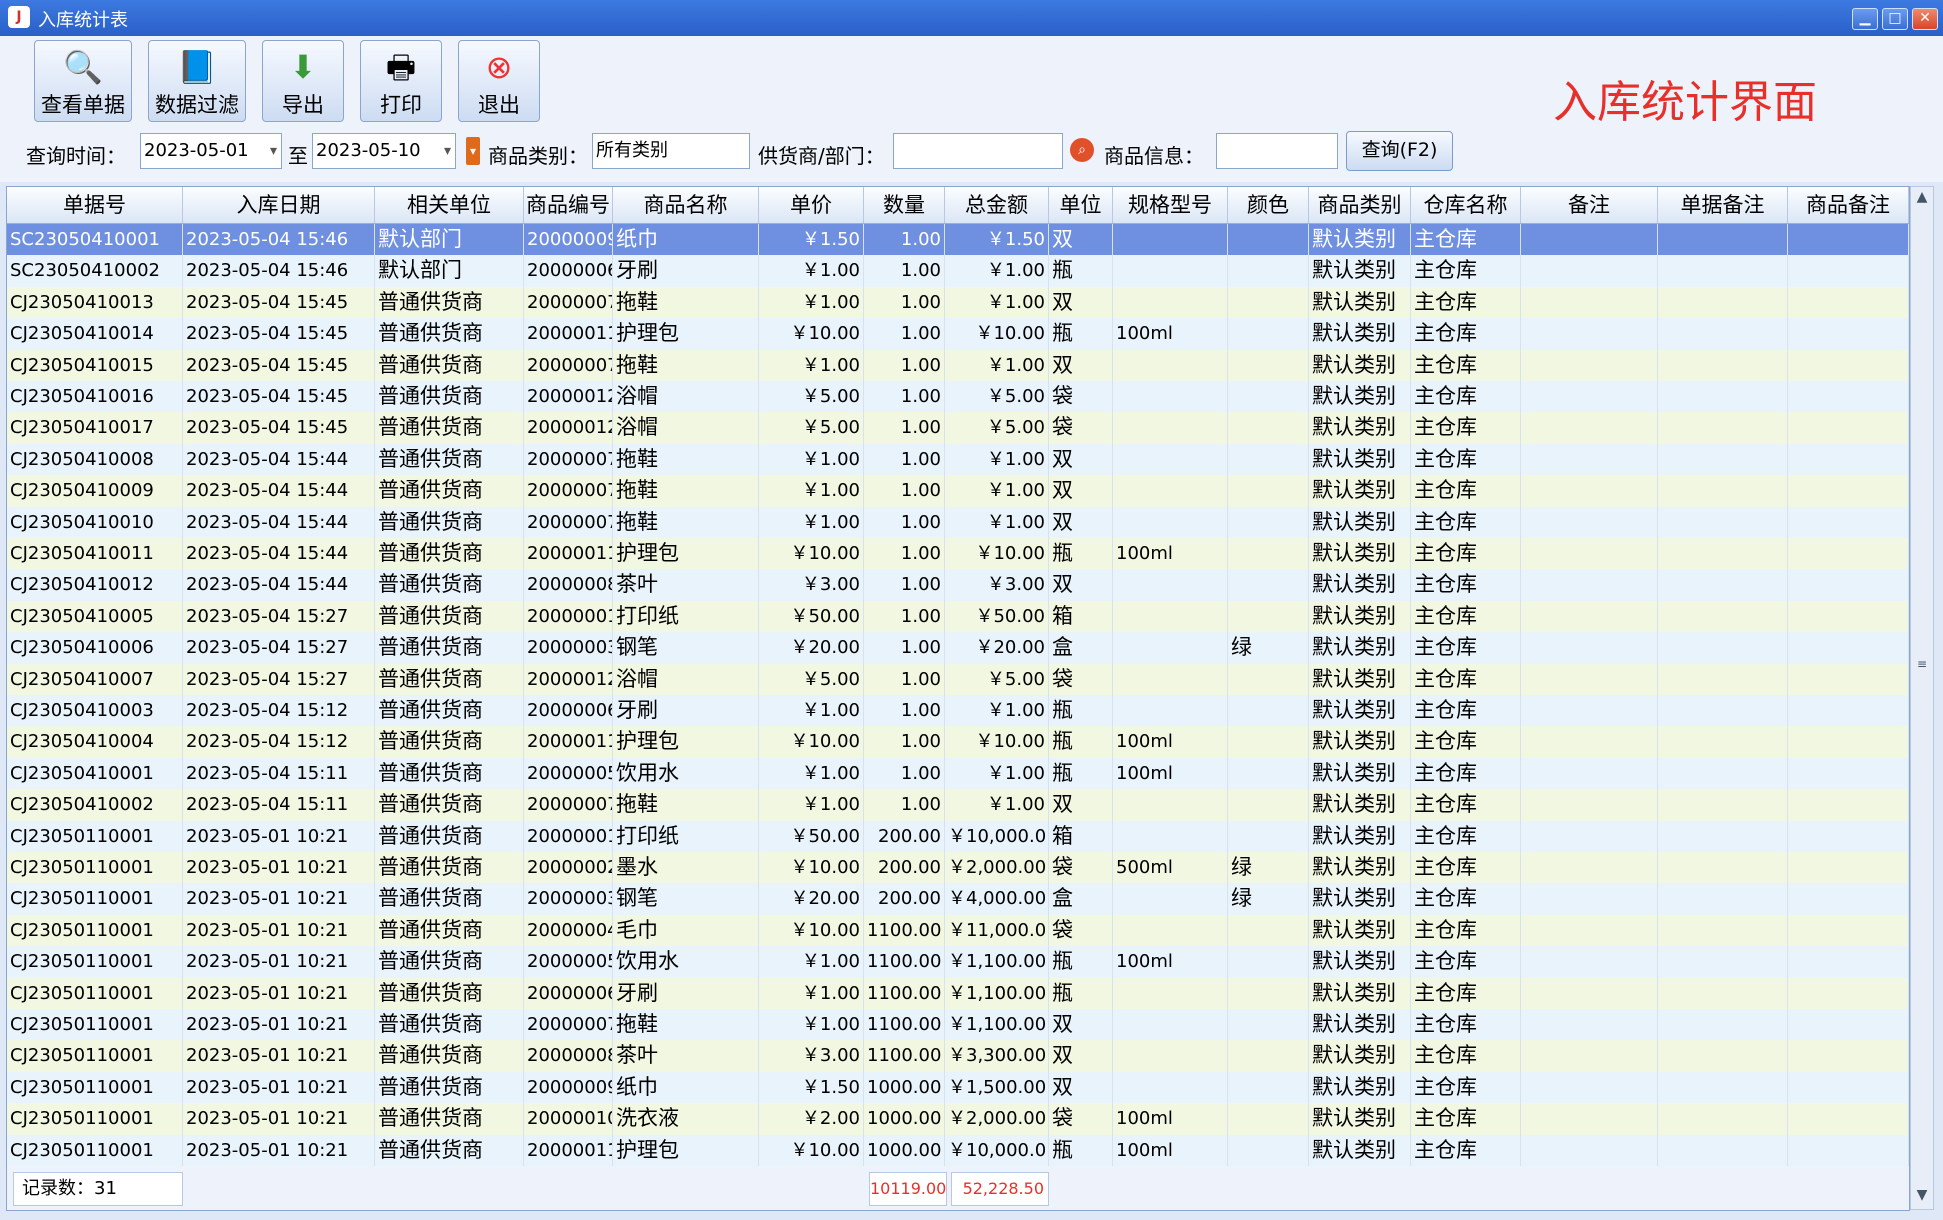 The height and width of the screenshot is (1220, 1943). I want to click on search-pick-icon: ⌕, so click(1082, 150).